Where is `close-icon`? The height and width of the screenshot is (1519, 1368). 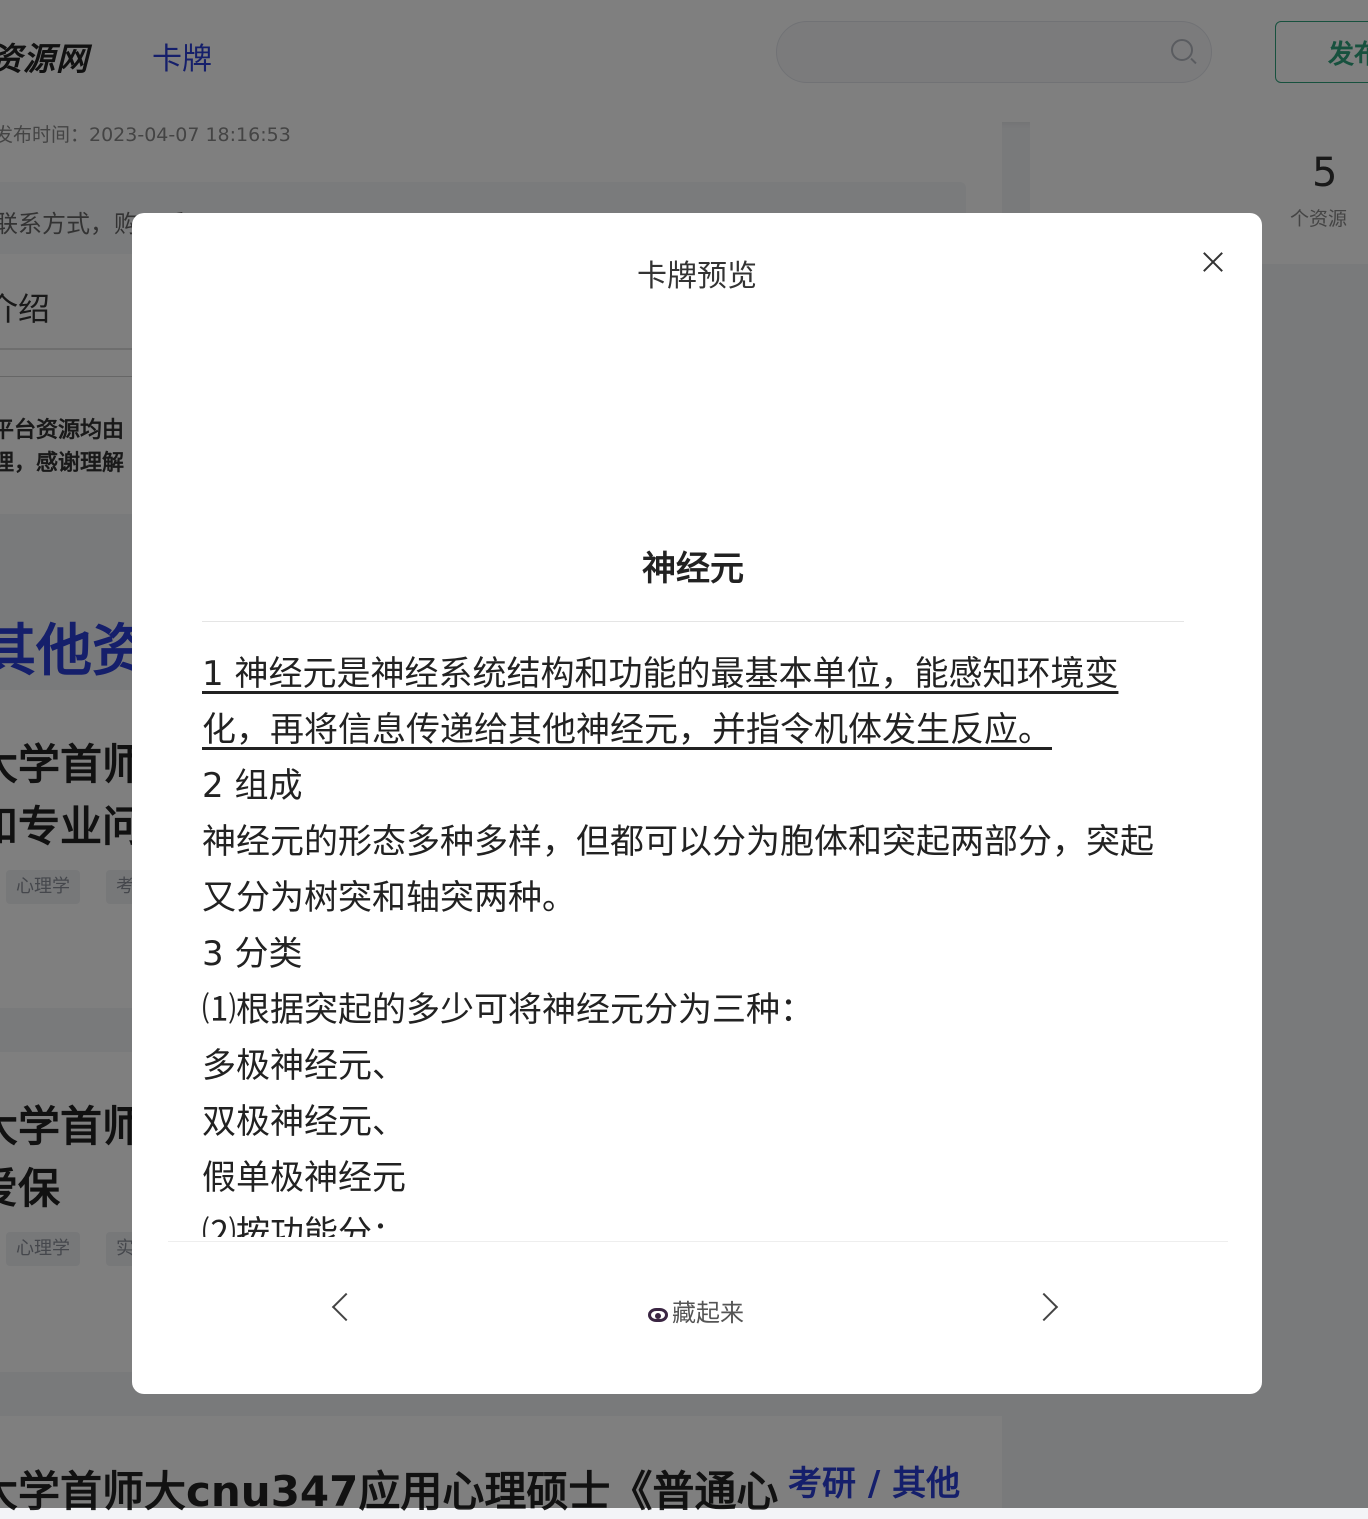 close-icon is located at coordinates (1213, 262).